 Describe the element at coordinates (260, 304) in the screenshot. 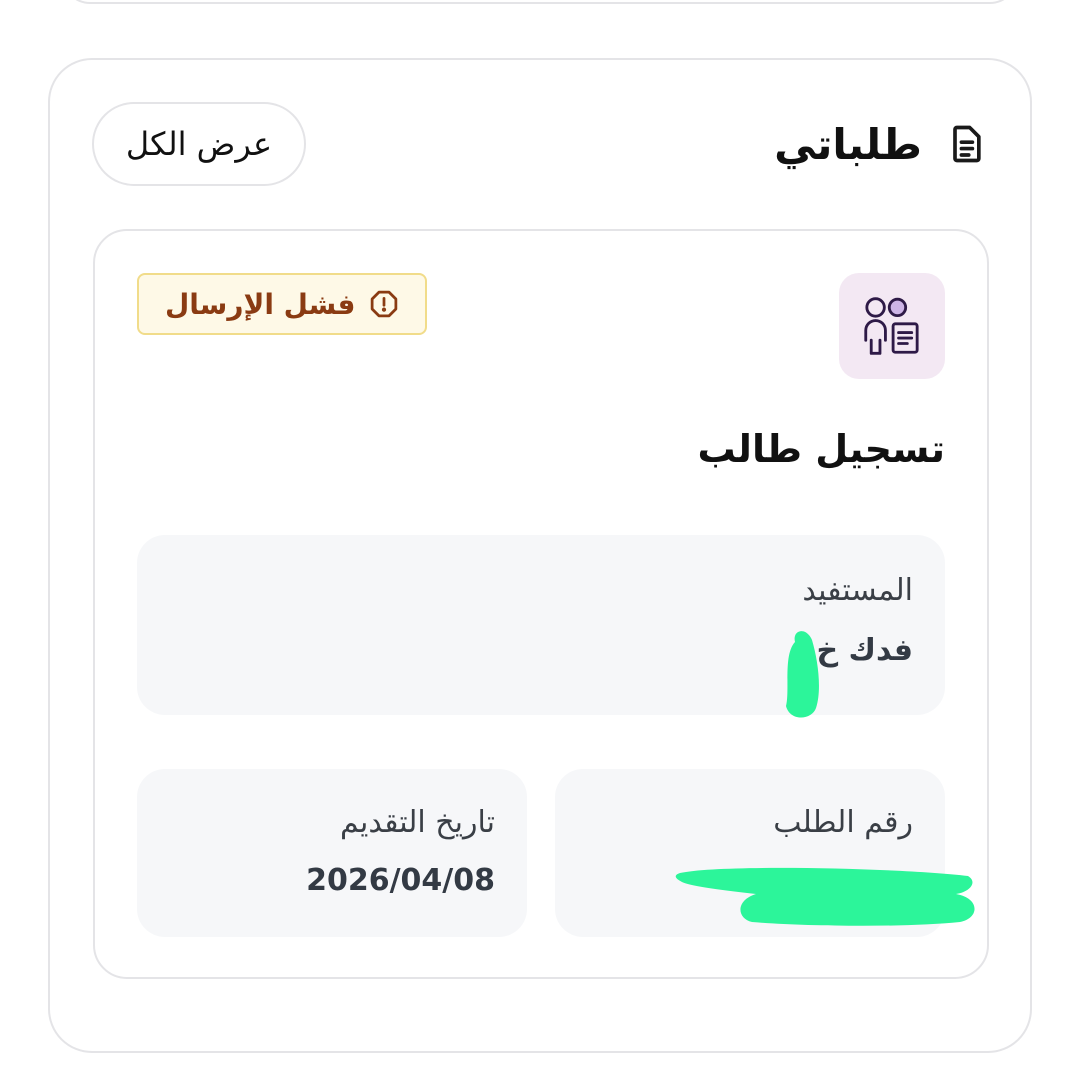

I see `status-label: فشل الإرسال` at that location.